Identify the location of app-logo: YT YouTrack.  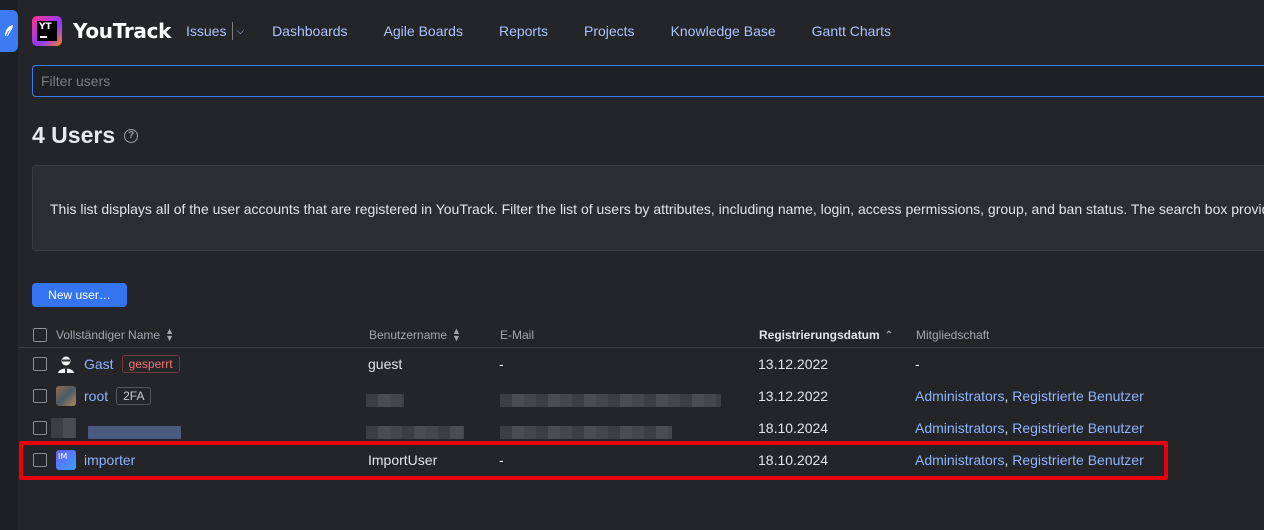
(101, 31).